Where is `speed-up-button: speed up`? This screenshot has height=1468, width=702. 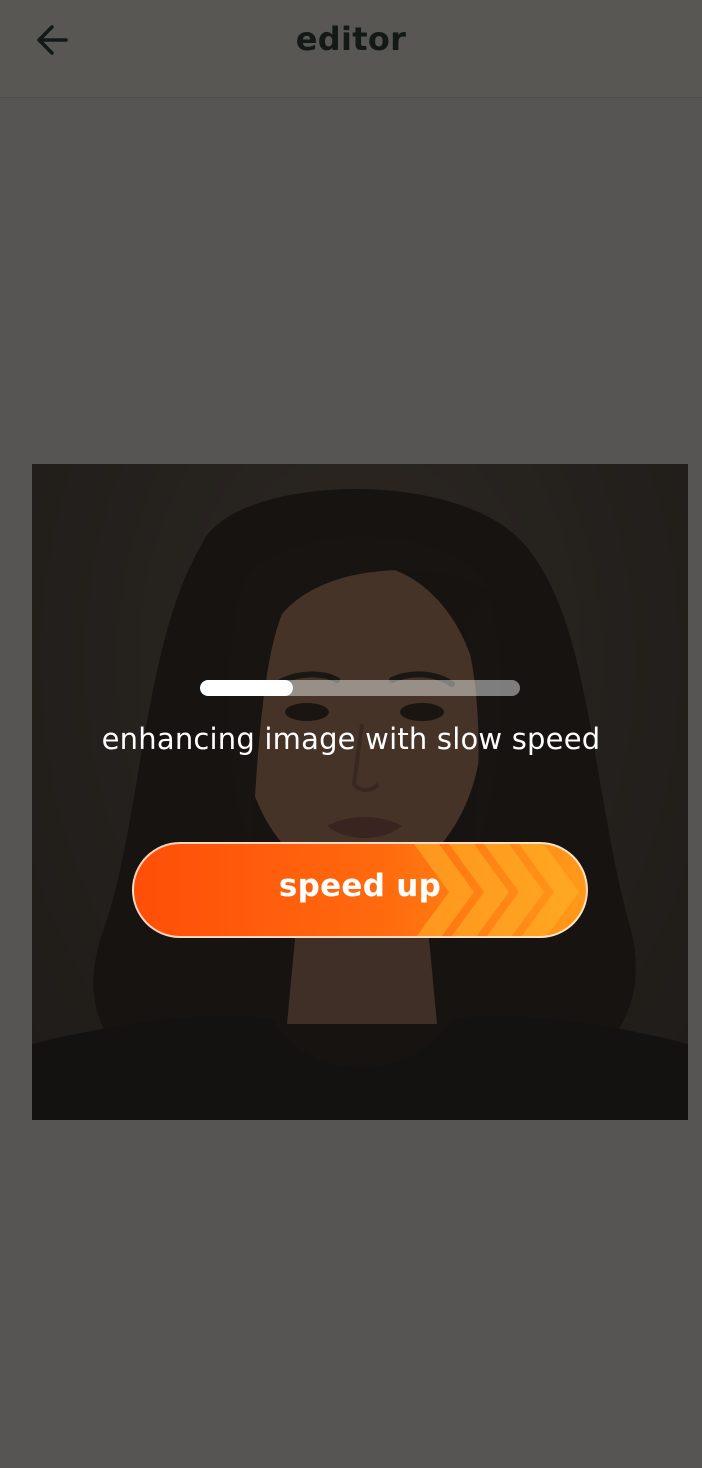
speed-up-button: speed up is located at coordinates (360, 890).